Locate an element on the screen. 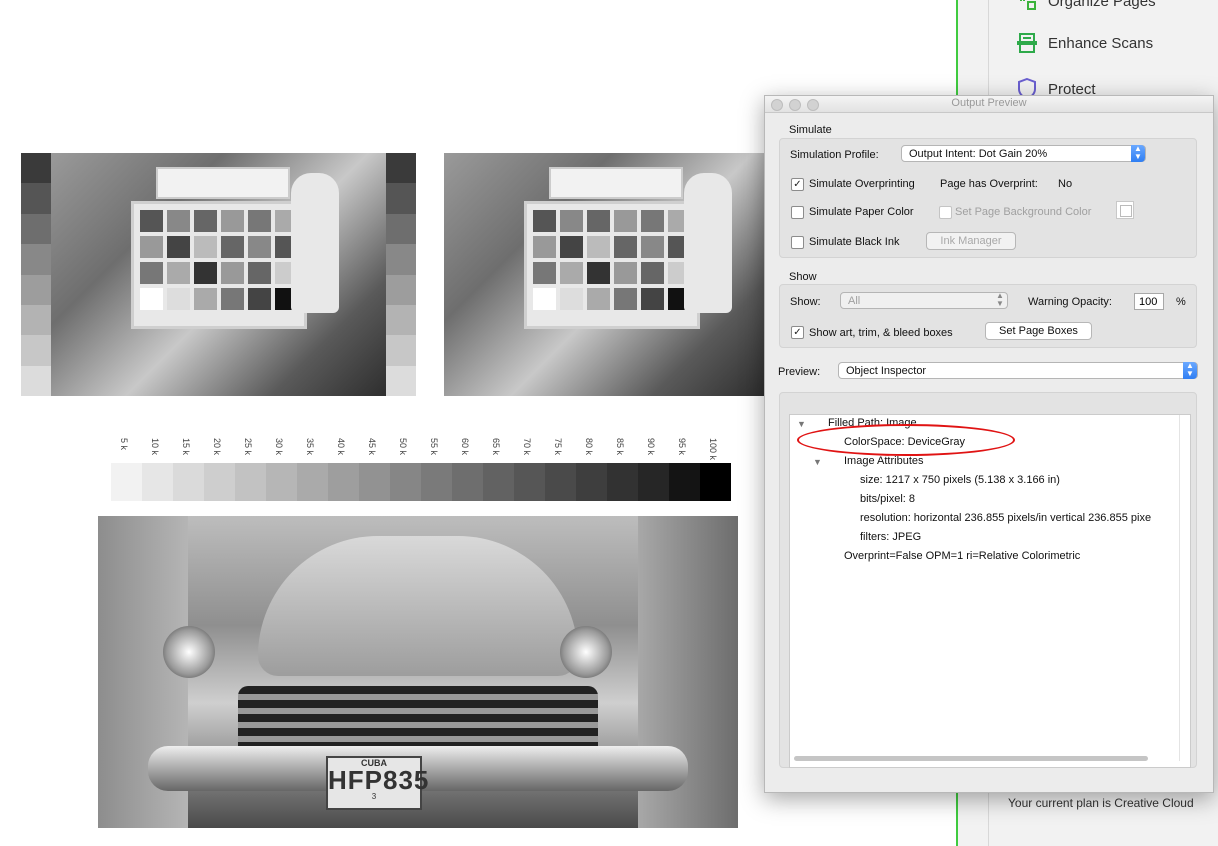 The image size is (1218, 846). simulation-profile-select: Output Intent: Dot Gain 20% ▲ ▼ is located at coordinates (1023, 153).